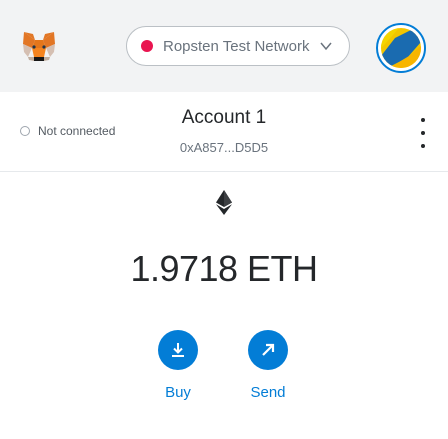 Image resolution: width=448 pixels, height=439 pixels. What do you see at coordinates (268, 350) in the screenshot?
I see `send-arrow-icon` at bounding box center [268, 350].